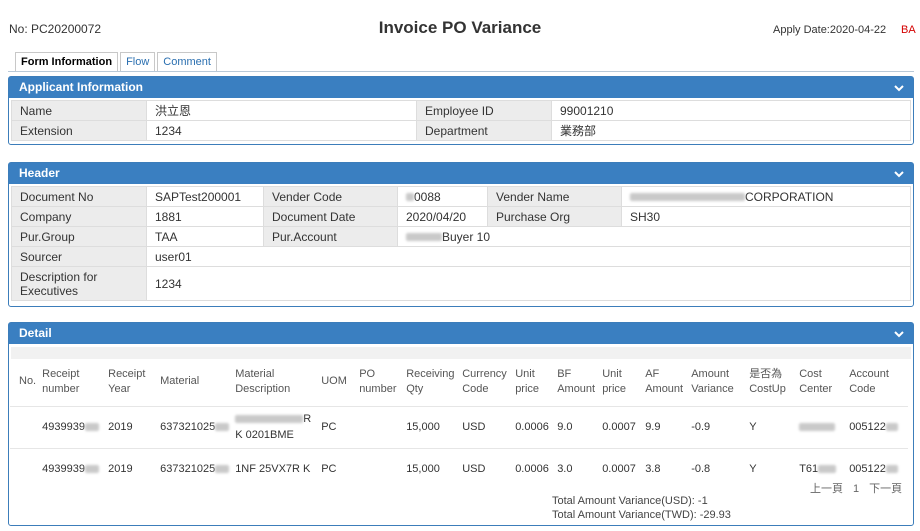 The image size is (920, 531). What do you see at coordinates (816, 381) in the screenshot?
I see `col-cost-center: Cost Center` at bounding box center [816, 381].